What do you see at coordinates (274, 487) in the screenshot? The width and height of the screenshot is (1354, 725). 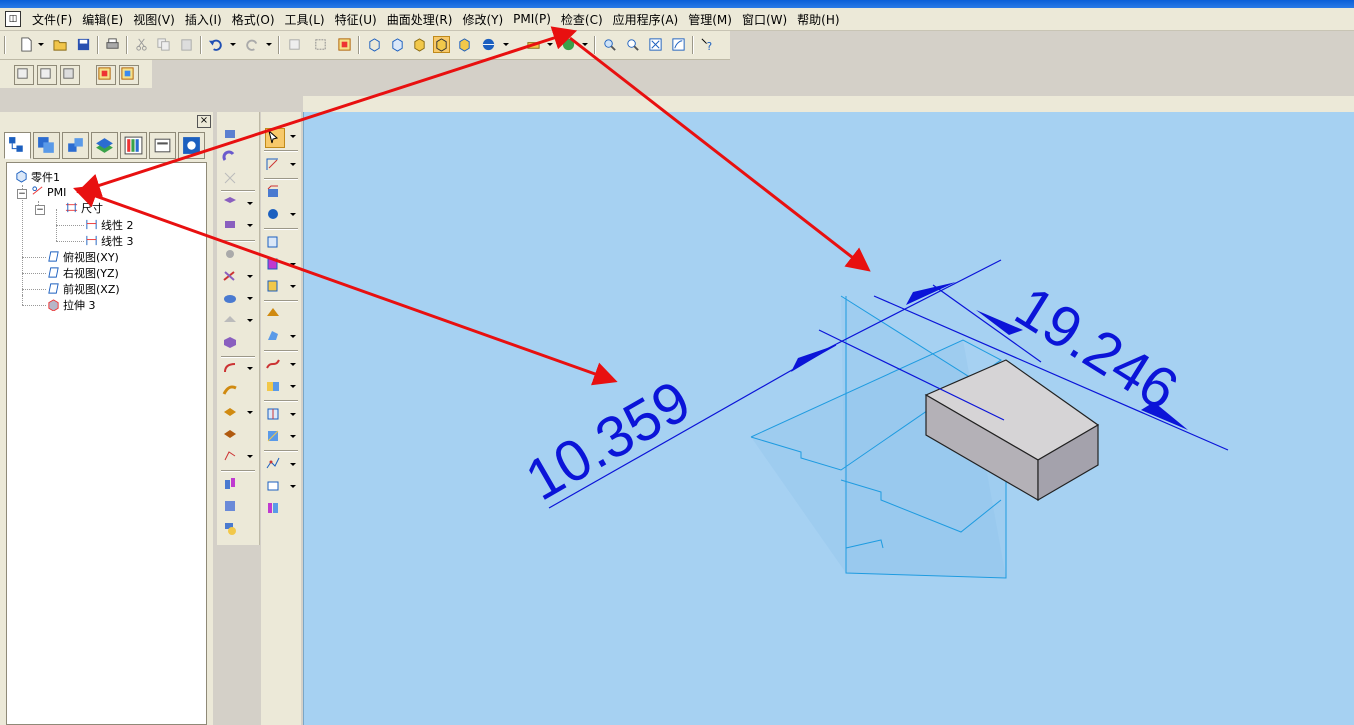 I see `rectangle-tool-icon` at bounding box center [274, 487].